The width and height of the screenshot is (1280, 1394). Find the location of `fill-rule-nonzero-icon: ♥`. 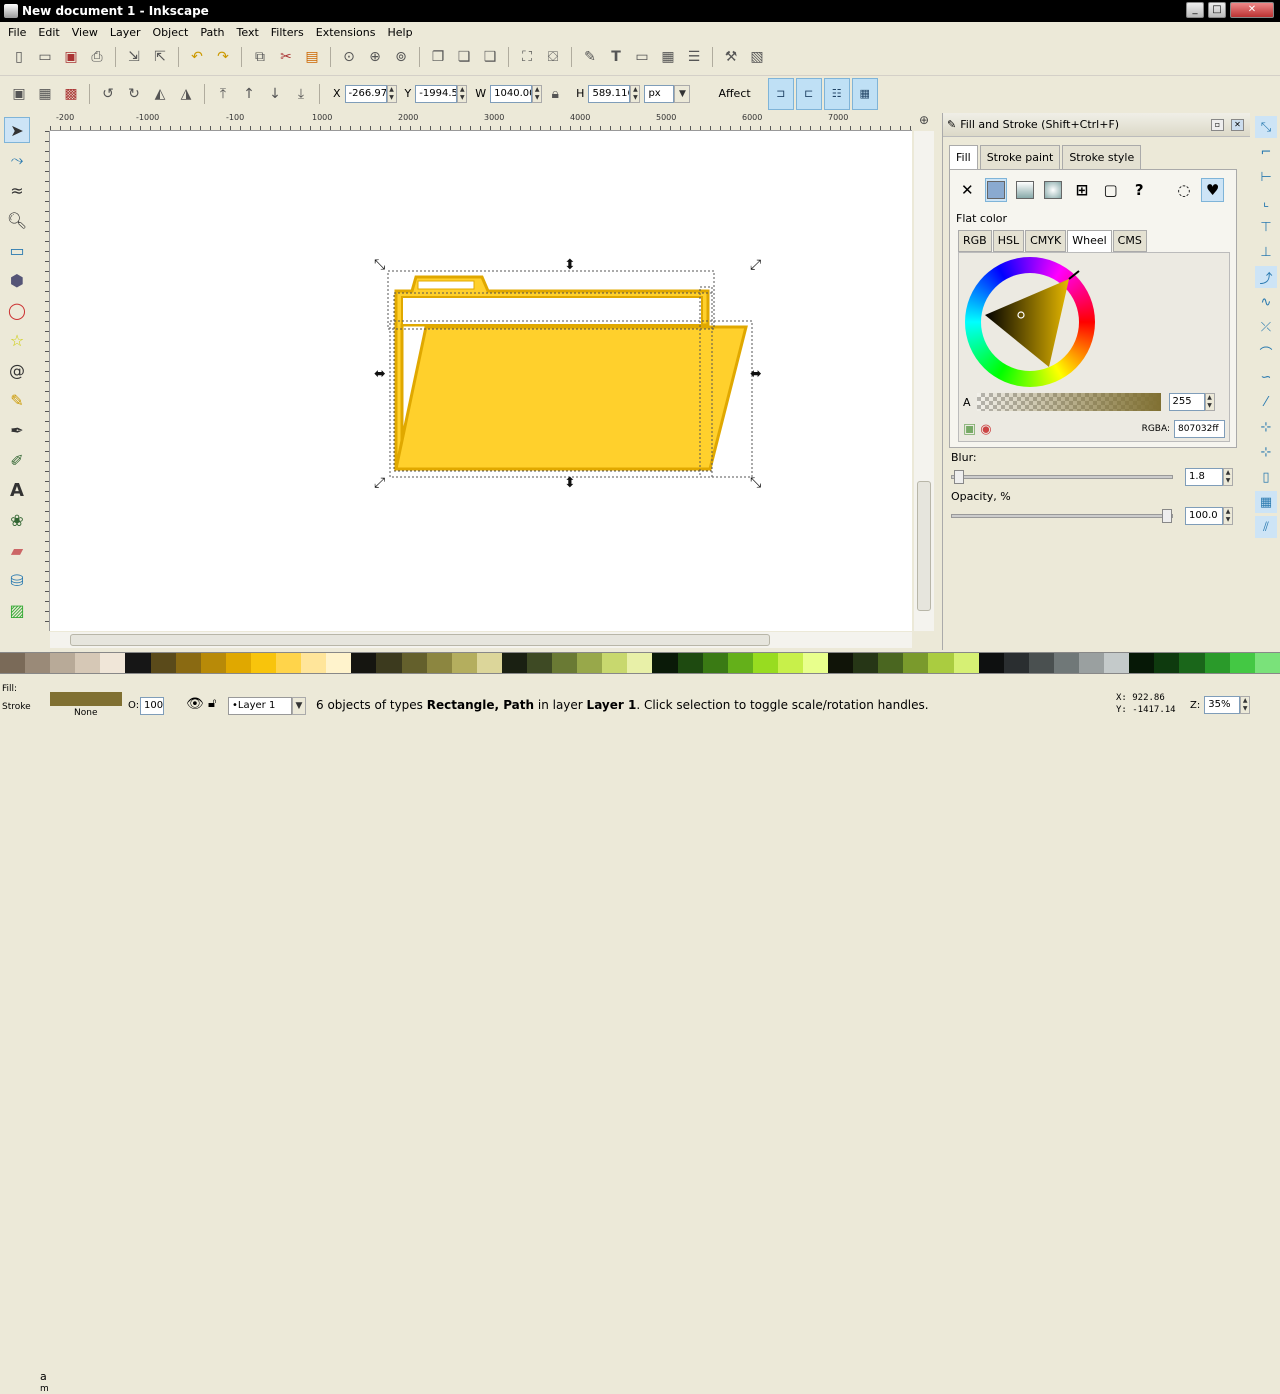

fill-rule-nonzero-icon: ♥ is located at coordinates (1212, 190).